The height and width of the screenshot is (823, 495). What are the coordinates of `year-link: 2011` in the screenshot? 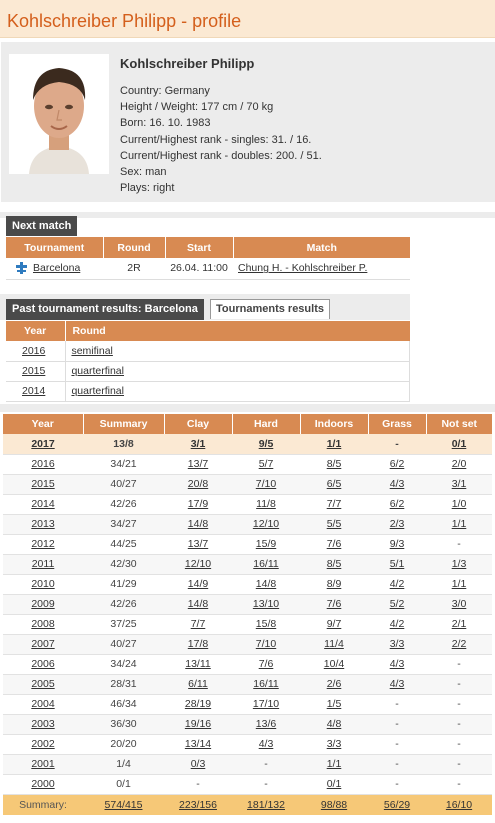 It's located at (43, 564).